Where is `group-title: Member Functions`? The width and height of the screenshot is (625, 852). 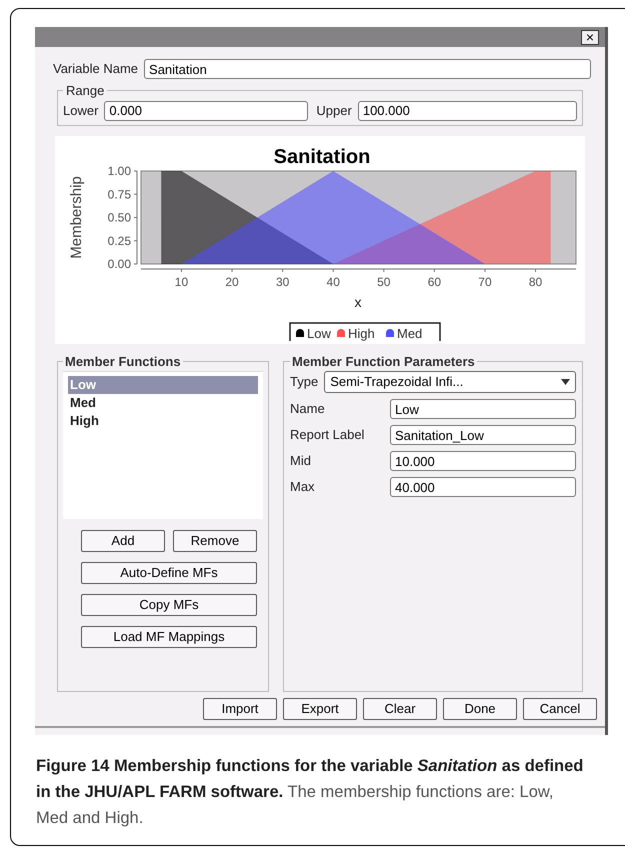 group-title: Member Functions is located at coordinates (123, 361).